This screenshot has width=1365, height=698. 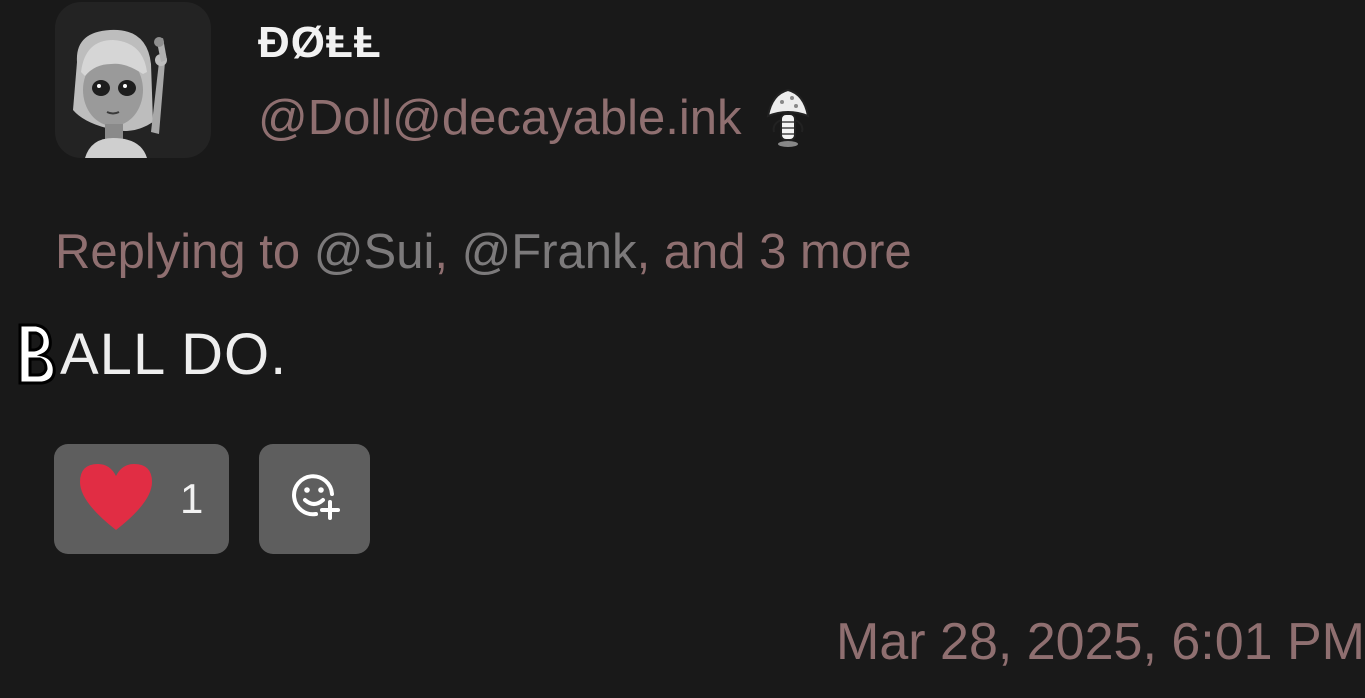 I want to click on like-reaction-button: 1, so click(x=141, y=499).